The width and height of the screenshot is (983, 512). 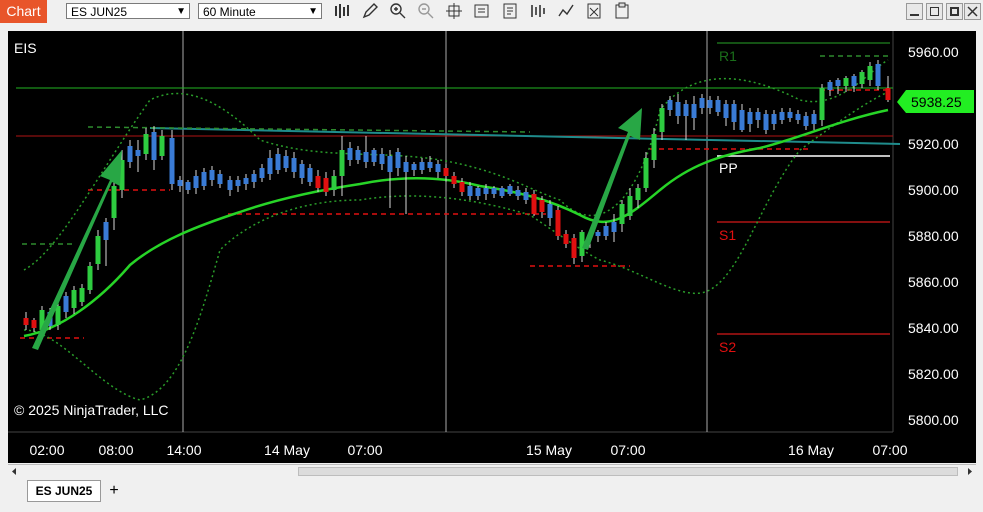 What do you see at coordinates (933, 236) in the screenshot?
I see `y-tick-label: 5880.00` at bounding box center [933, 236].